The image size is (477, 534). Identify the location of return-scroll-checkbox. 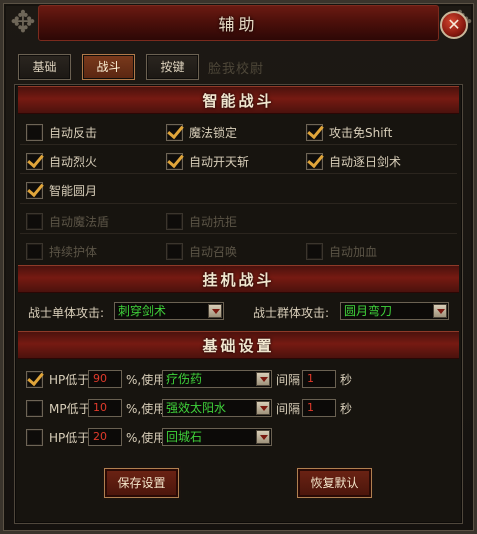
(34, 437).